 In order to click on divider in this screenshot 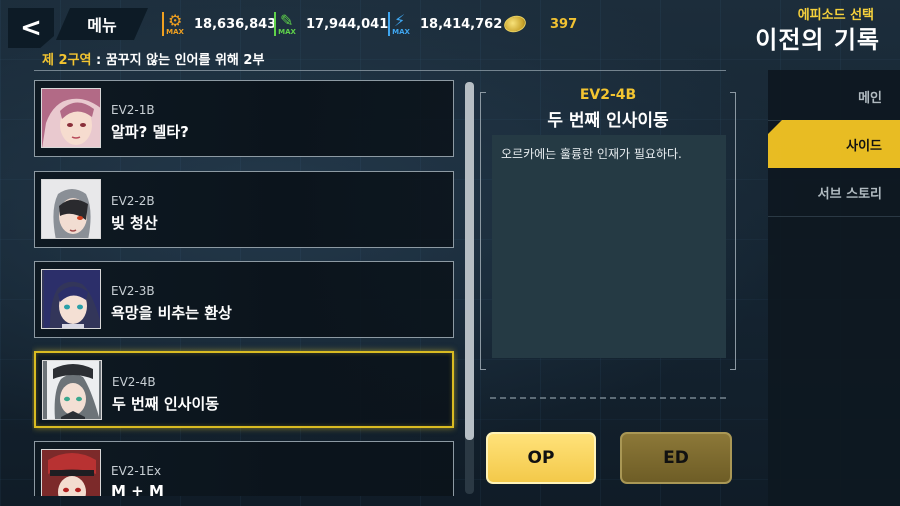, I will do `click(380, 70)`.